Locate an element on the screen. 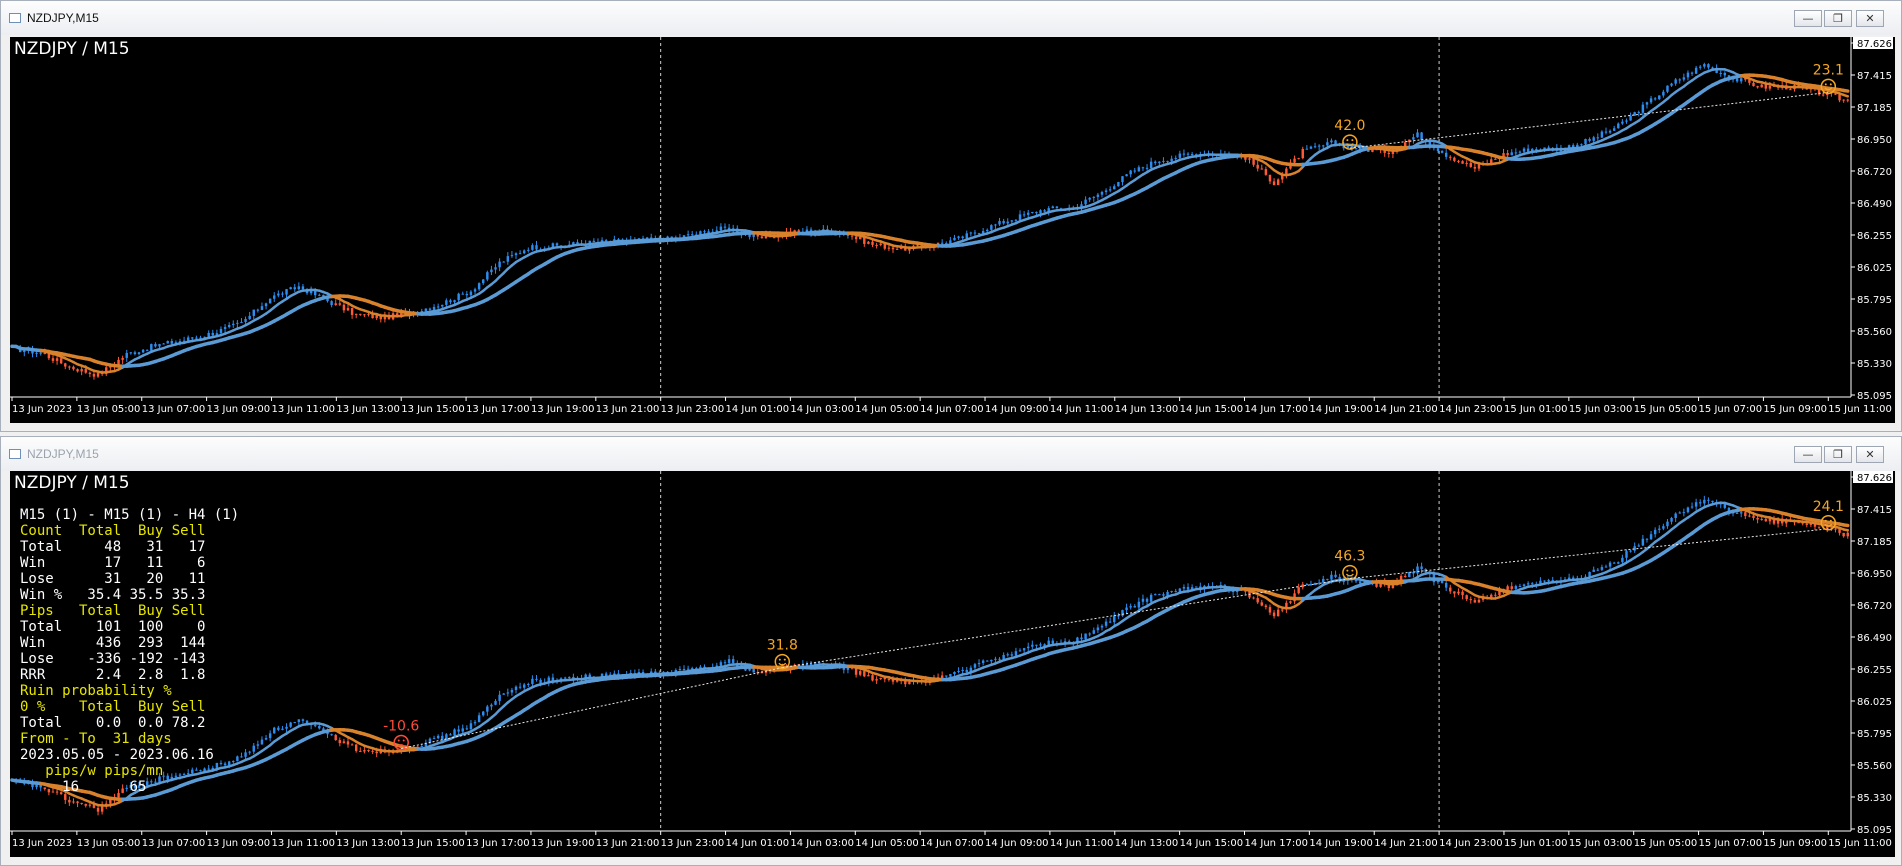 The width and height of the screenshot is (1902, 866). face-eye is located at coordinates (1825, 520).